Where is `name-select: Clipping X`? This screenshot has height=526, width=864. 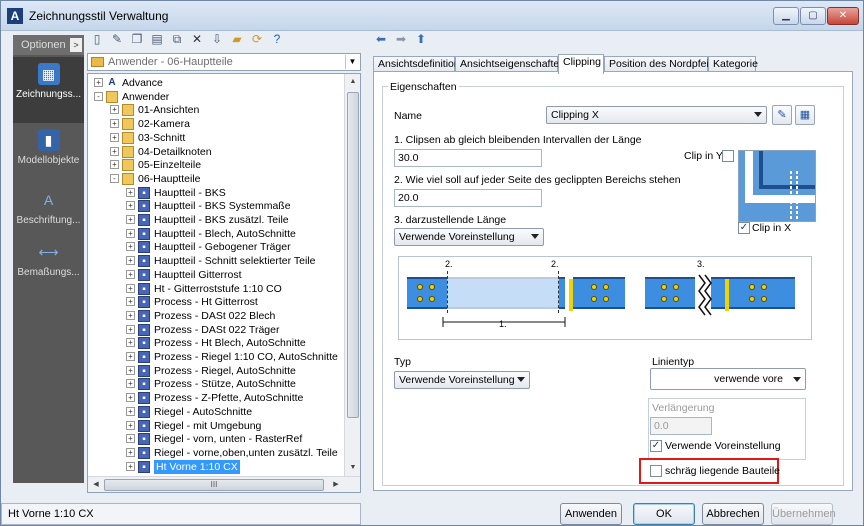 name-select: Clipping X is located at coordinates (656, 115).